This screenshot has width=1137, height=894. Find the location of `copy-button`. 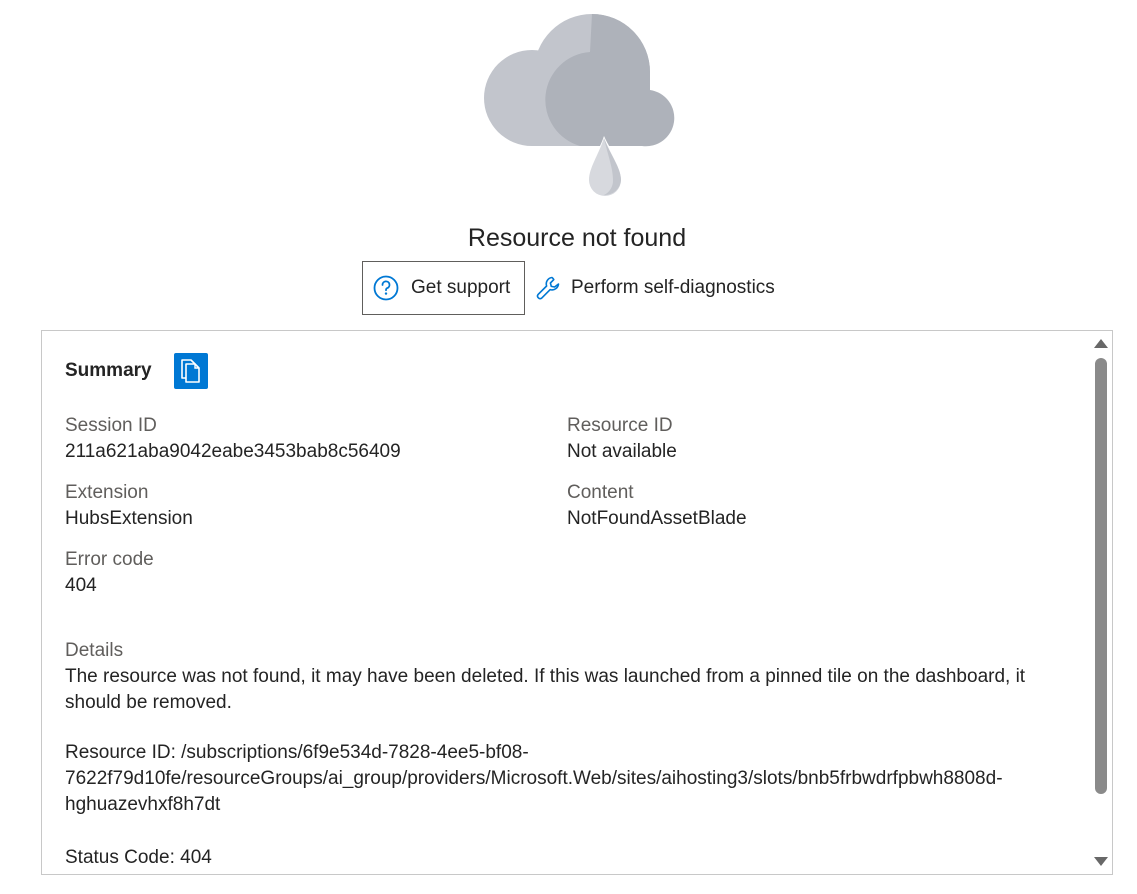

copy-button is located at coordinates (190, 371).